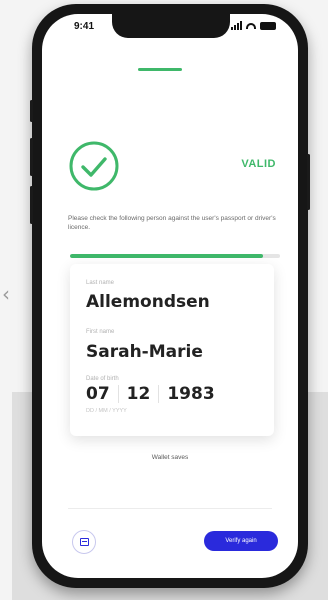 The width and height of the screenshot is (328, 600). What do you see at coordinates (98, 394) in the screenshot?
I see `dob-day: 07` at bounding box center [98, 394].